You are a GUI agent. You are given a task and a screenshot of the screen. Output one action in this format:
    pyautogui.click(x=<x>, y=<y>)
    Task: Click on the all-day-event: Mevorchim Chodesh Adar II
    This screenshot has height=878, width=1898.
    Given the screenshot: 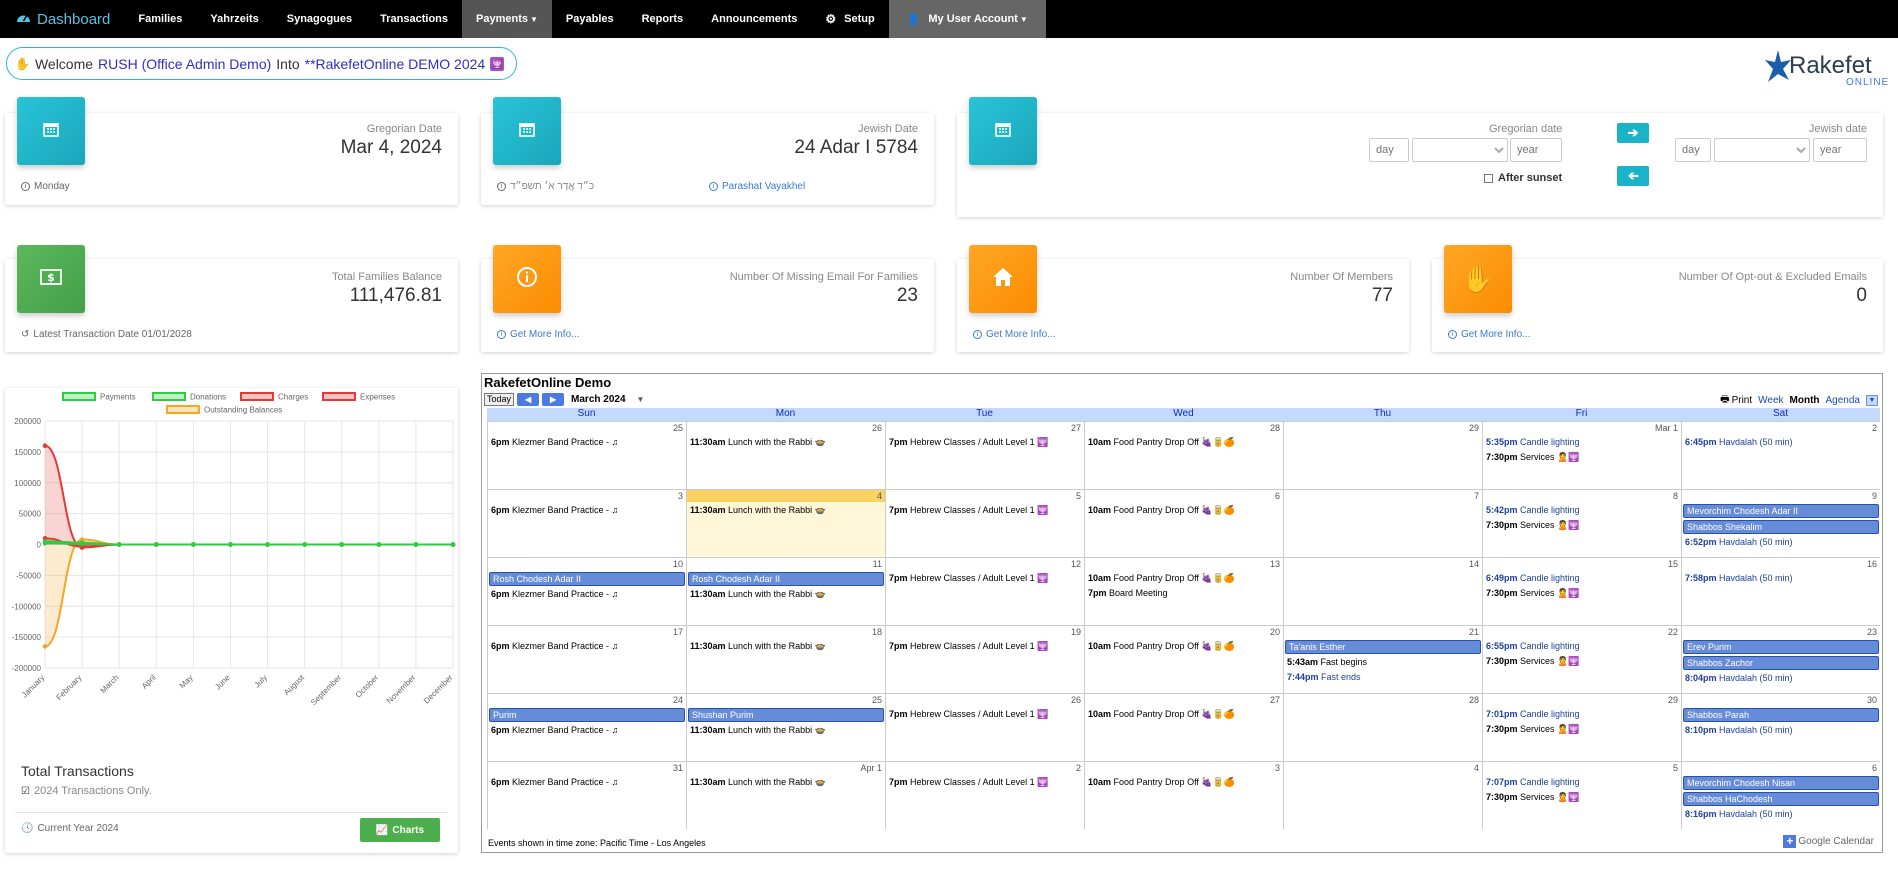 What is the action you would take?
    pyautogui.click(x=1781, y=511)
    